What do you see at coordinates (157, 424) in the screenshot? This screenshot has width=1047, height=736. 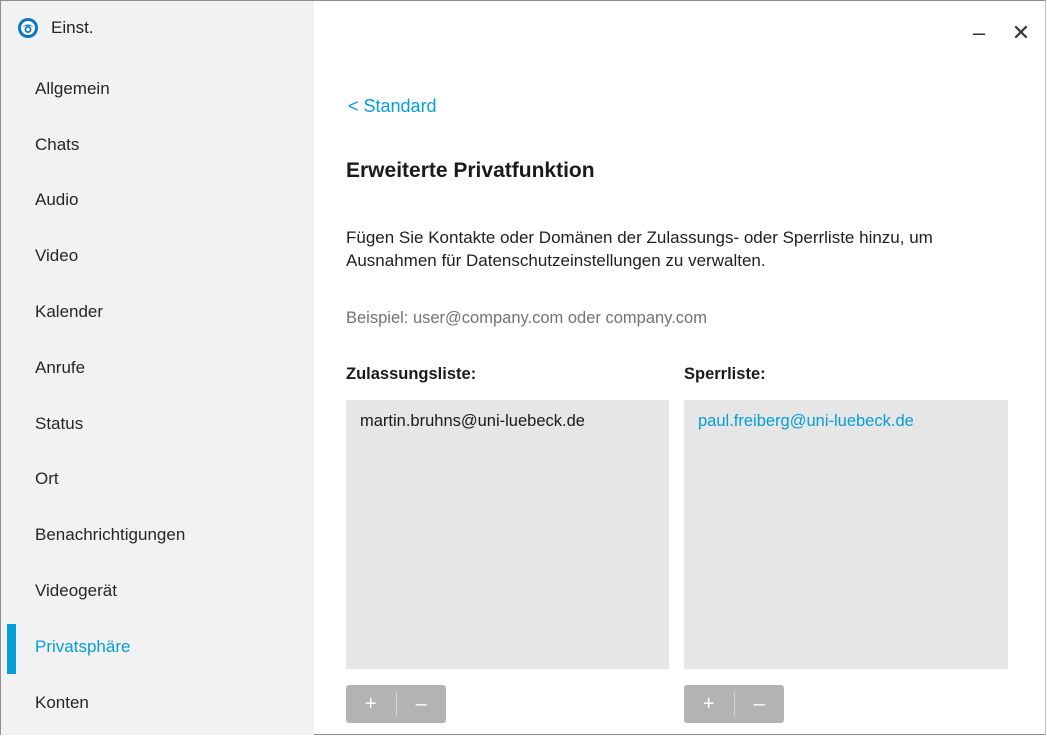 I see `sidebar-item-status: Status` at bounding box center [157, 424].